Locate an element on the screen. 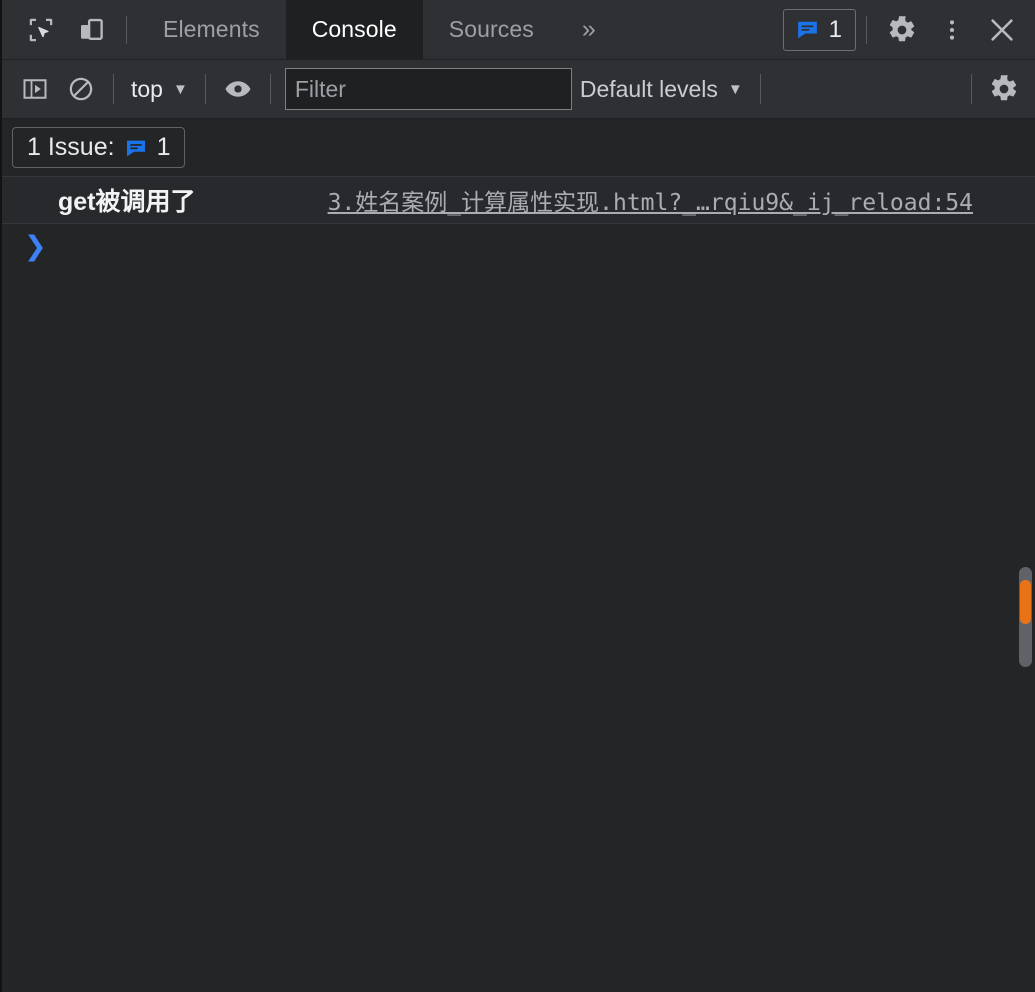  gear-icon is located at coordinates (902, 30).